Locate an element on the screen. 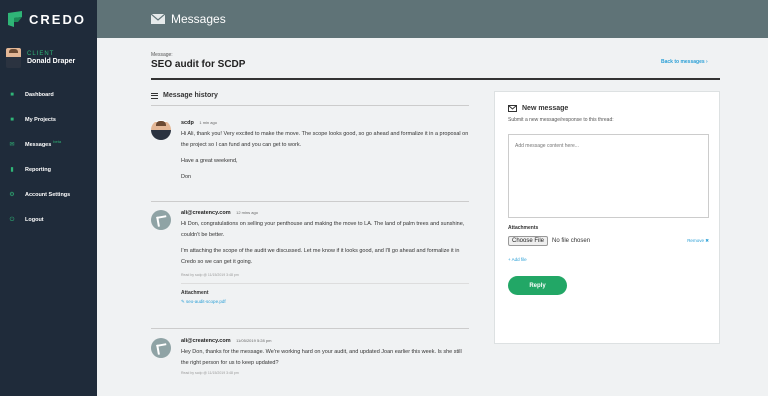  dashboard-icon: ■ is located at coordinates (12, 94).